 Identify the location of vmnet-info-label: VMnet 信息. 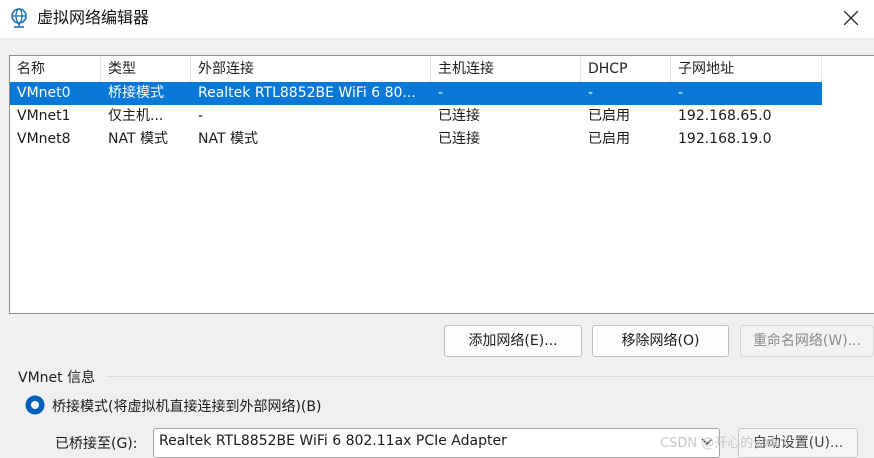
(57, 378).